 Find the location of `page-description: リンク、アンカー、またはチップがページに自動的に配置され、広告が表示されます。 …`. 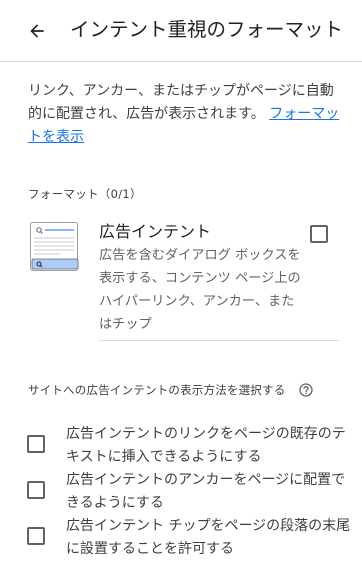

page-description: リンク、アンカー、またはチップがページに自動的に配置され、広告が表示されます。 … is located at coordinates (187, 114).